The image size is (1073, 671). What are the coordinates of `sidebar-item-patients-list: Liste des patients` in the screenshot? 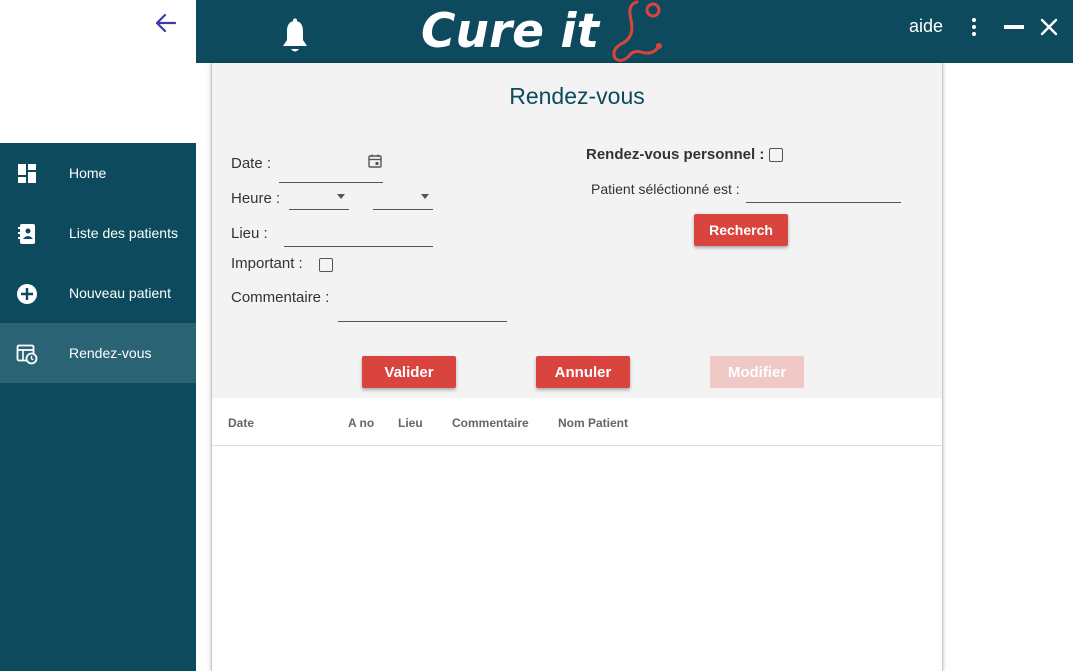 It's located at (98, 233).